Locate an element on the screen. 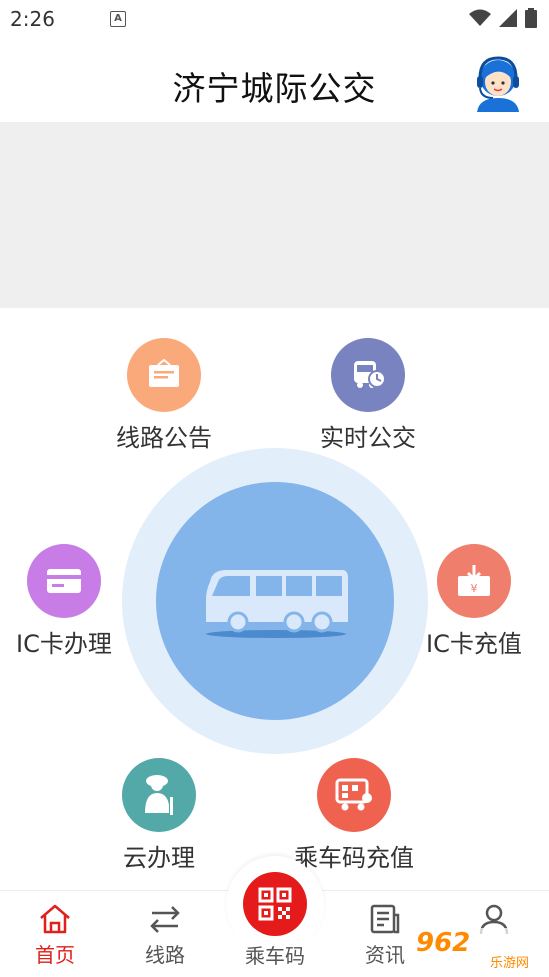  watermark-logo: 962 乐游网 is located at coordinates (480, 951).